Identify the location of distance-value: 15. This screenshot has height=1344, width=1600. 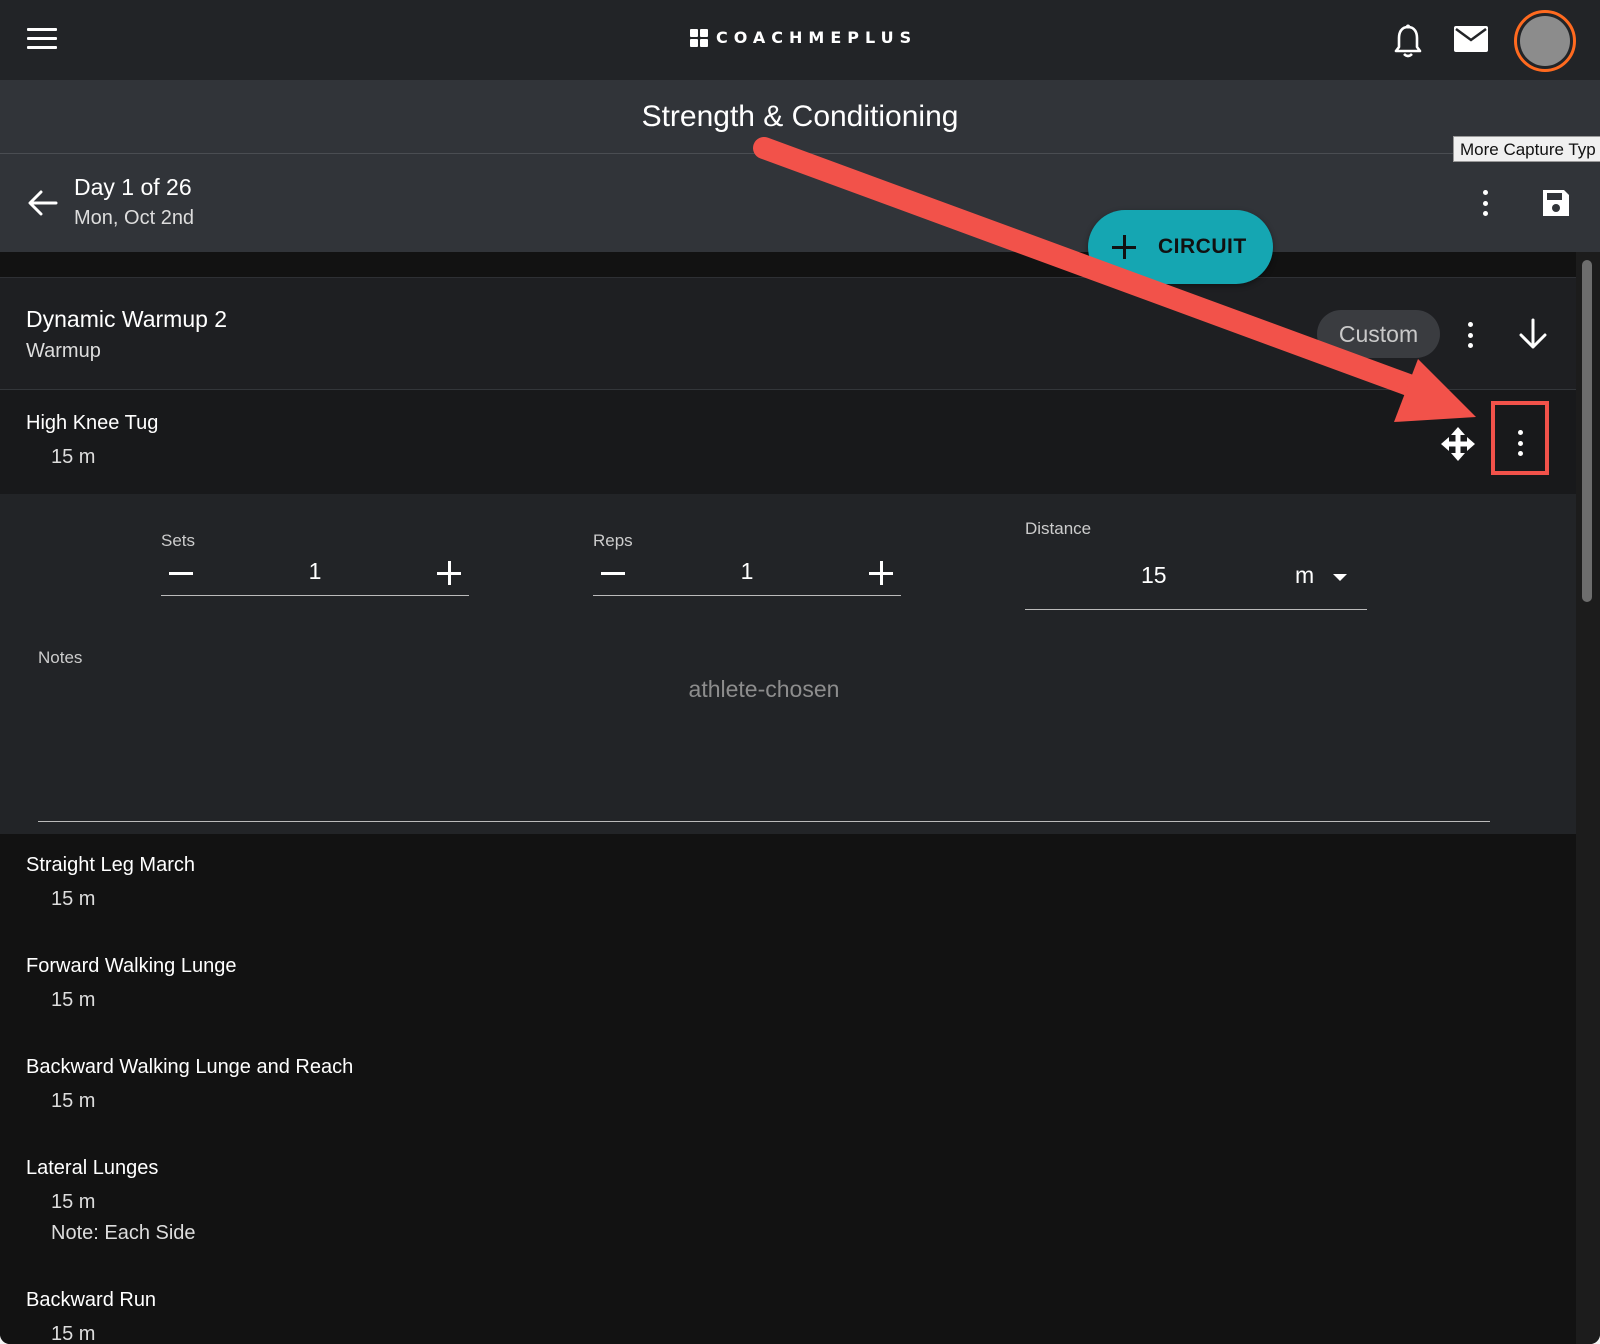
(1154, 575).